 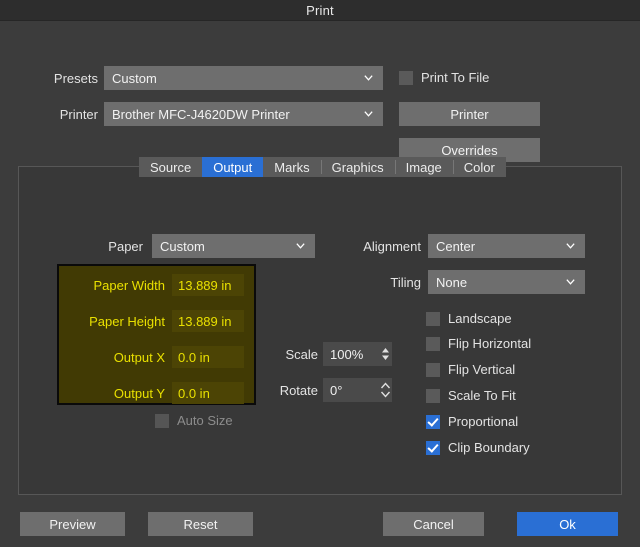 I want to click on rotate-label: Rotate, so click(x=298, y=390).